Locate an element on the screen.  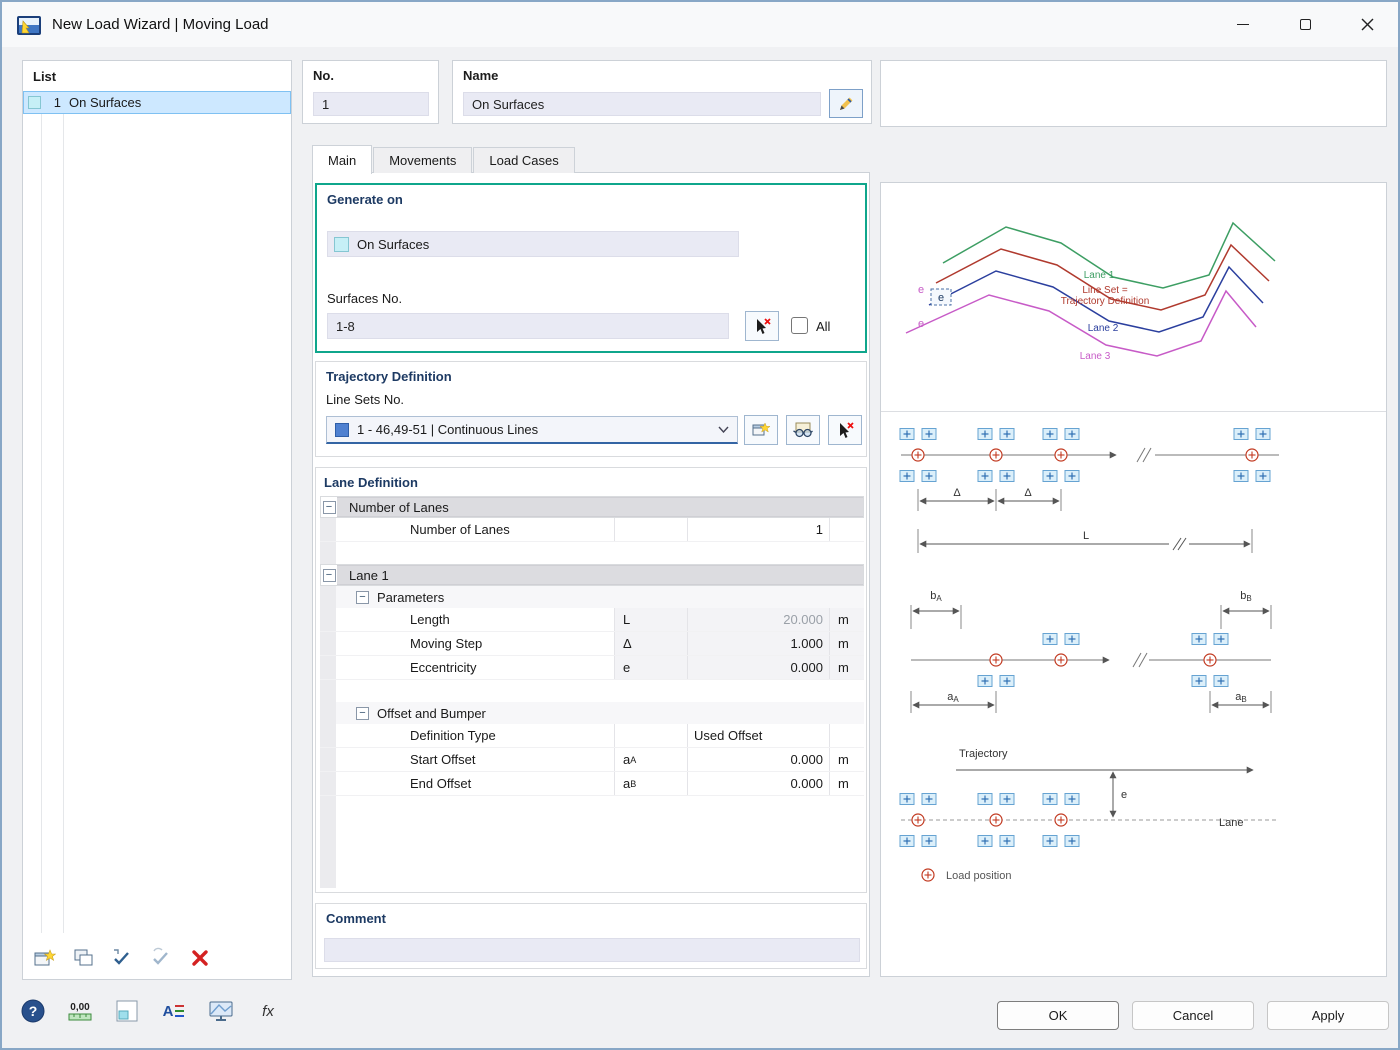
ecc-box-label: e is located at coordinates (941, 298).